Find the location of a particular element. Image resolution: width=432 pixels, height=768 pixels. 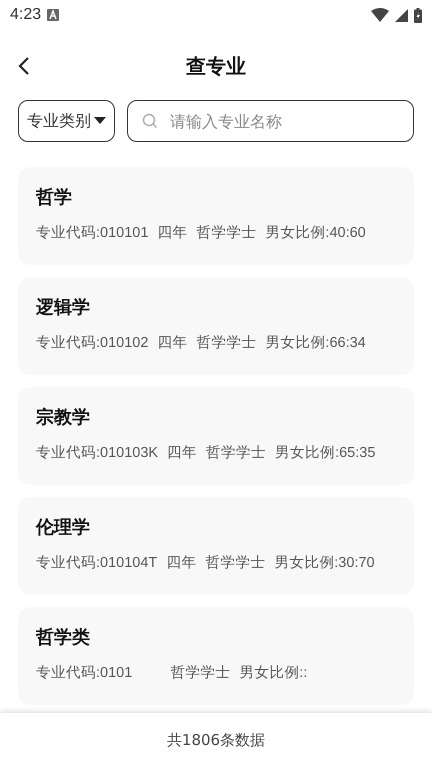

major-code: 专业代码:010104T is located at coordinates (97, 563).